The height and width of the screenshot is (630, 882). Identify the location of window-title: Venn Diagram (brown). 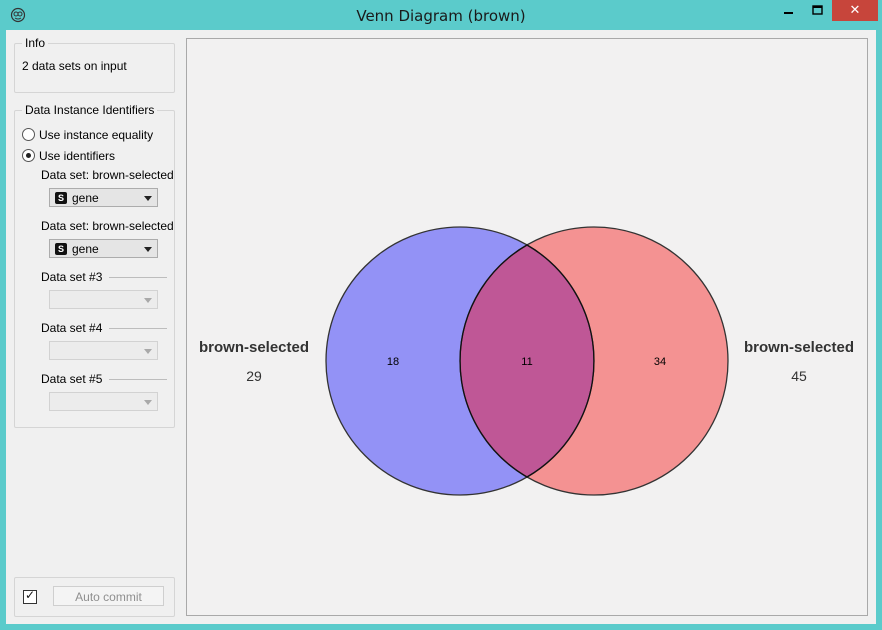
(441, 16).